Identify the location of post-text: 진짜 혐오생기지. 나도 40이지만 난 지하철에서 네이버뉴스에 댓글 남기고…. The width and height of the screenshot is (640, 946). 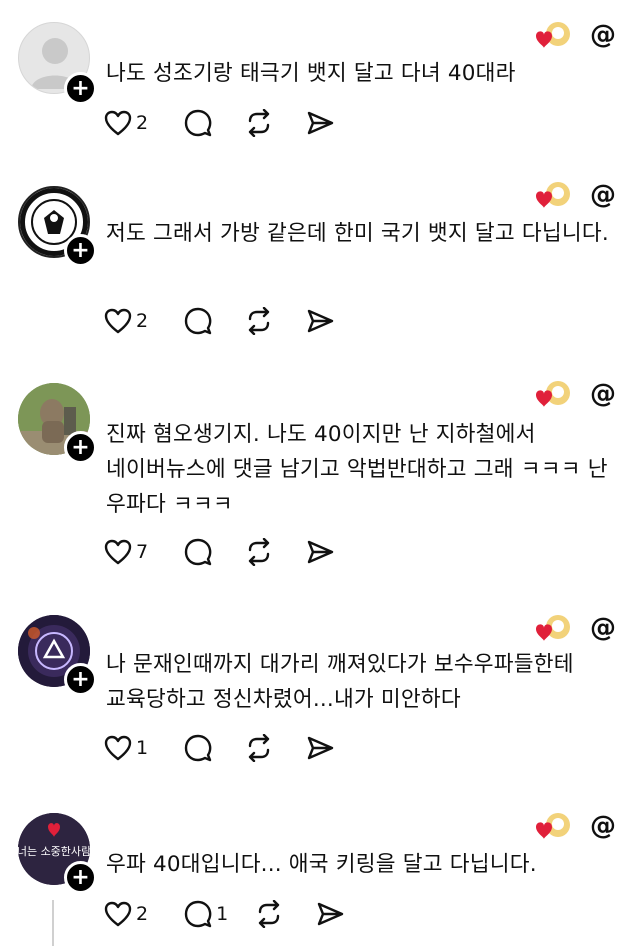
(357, 469).